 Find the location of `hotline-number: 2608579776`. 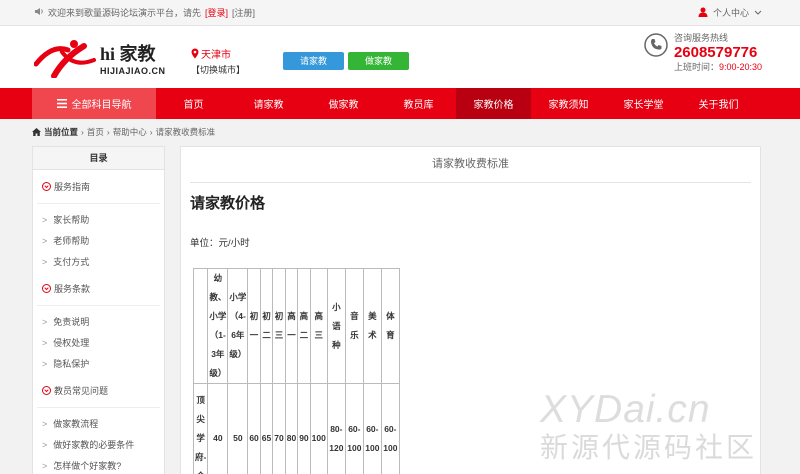

hotline-number: 2608579776 is located at coordinates (715, 52).